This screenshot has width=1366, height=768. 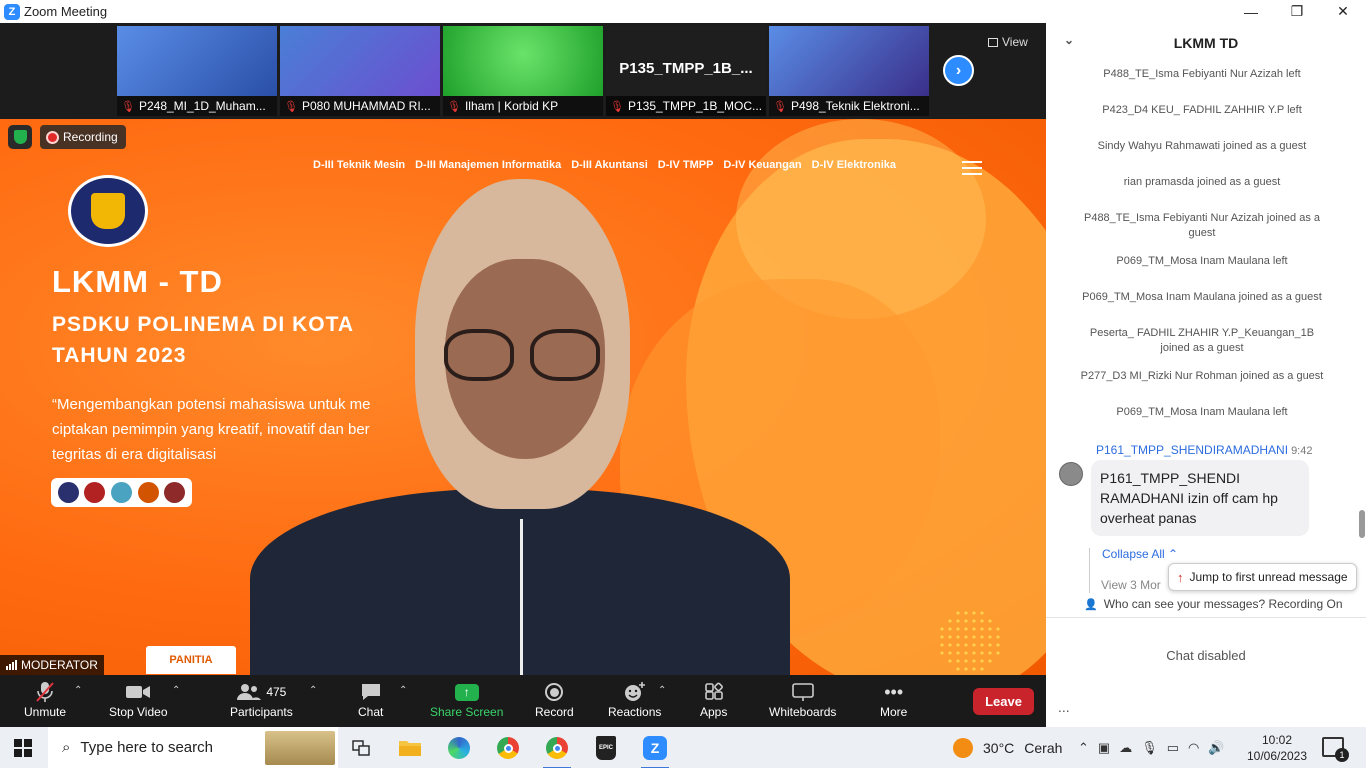 I want to click on participant-thumbnail: 🎙 Ilham | Korbid KP, so click(x=523, y=71).